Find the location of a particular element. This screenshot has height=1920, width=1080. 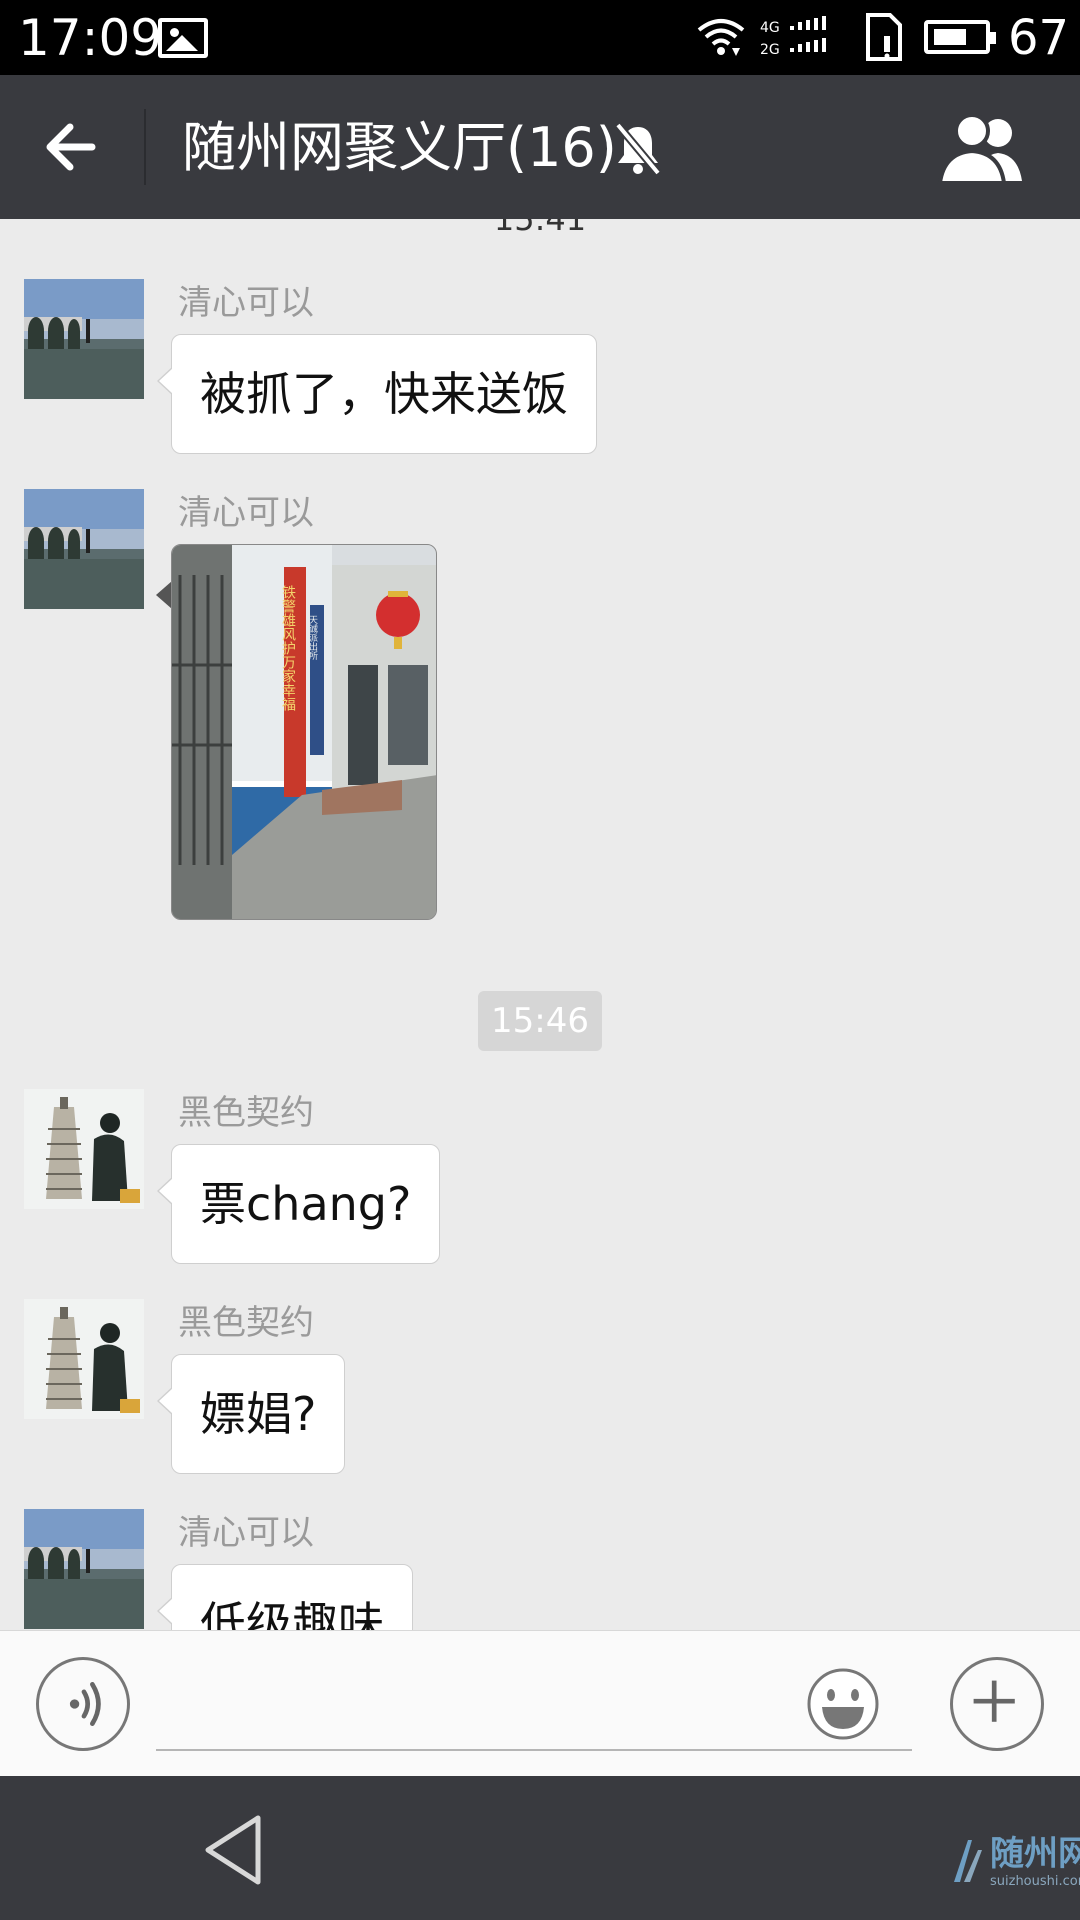

system-nav-bar: 随州网 suizhoushi.com is located at coordinates (540, 1848).